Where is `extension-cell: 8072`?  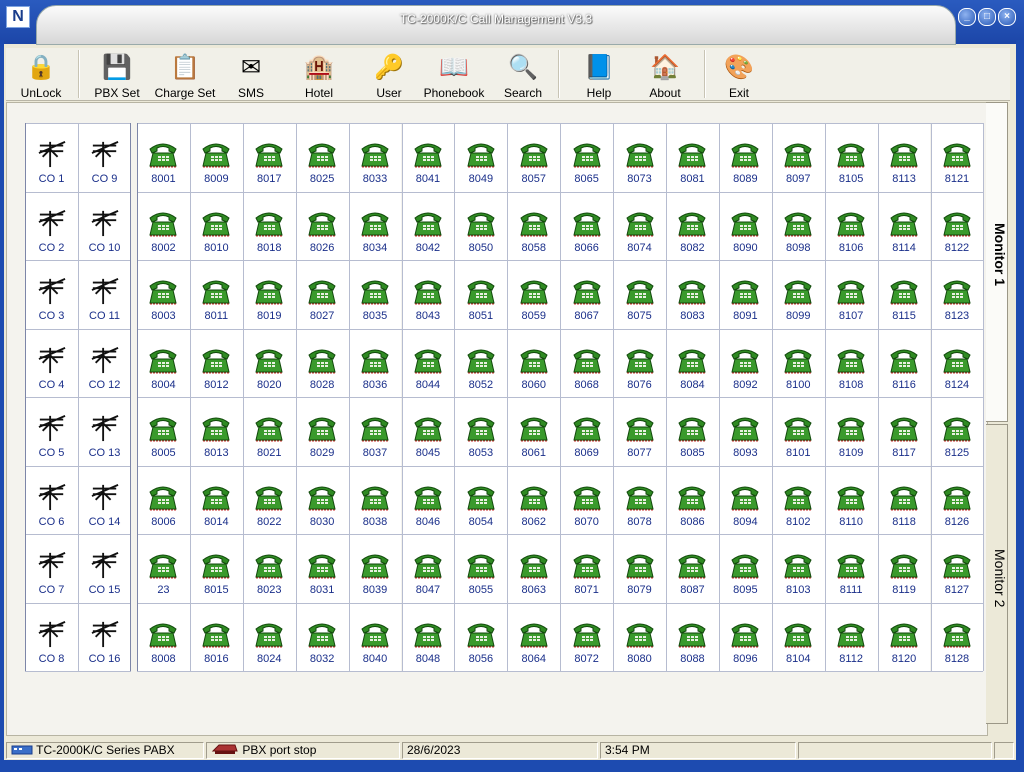
extension-cell: 8072 is located at coordinates (587, 636).